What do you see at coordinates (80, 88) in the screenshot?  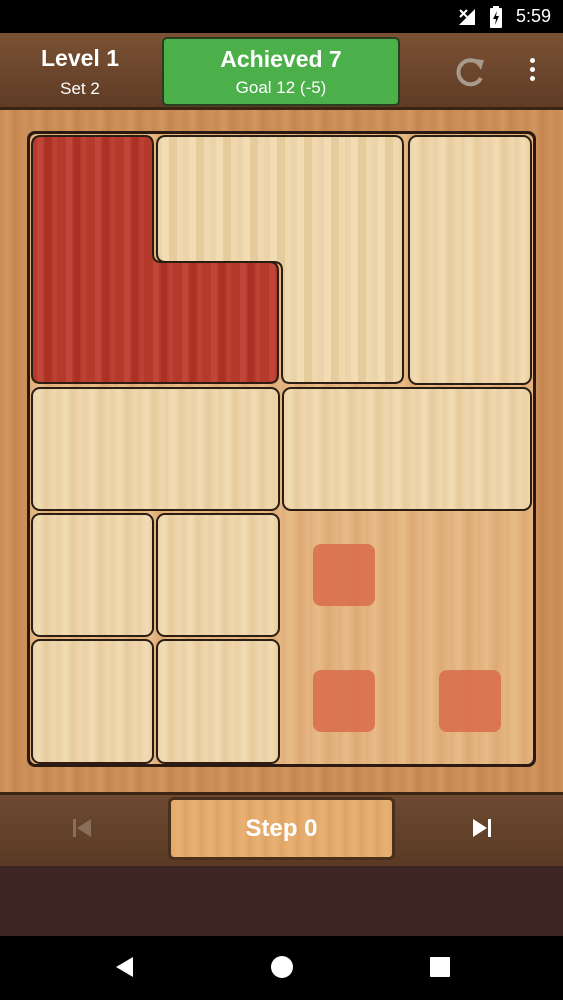 I see `level-set: Set 2` at bounding box center [80, 88].